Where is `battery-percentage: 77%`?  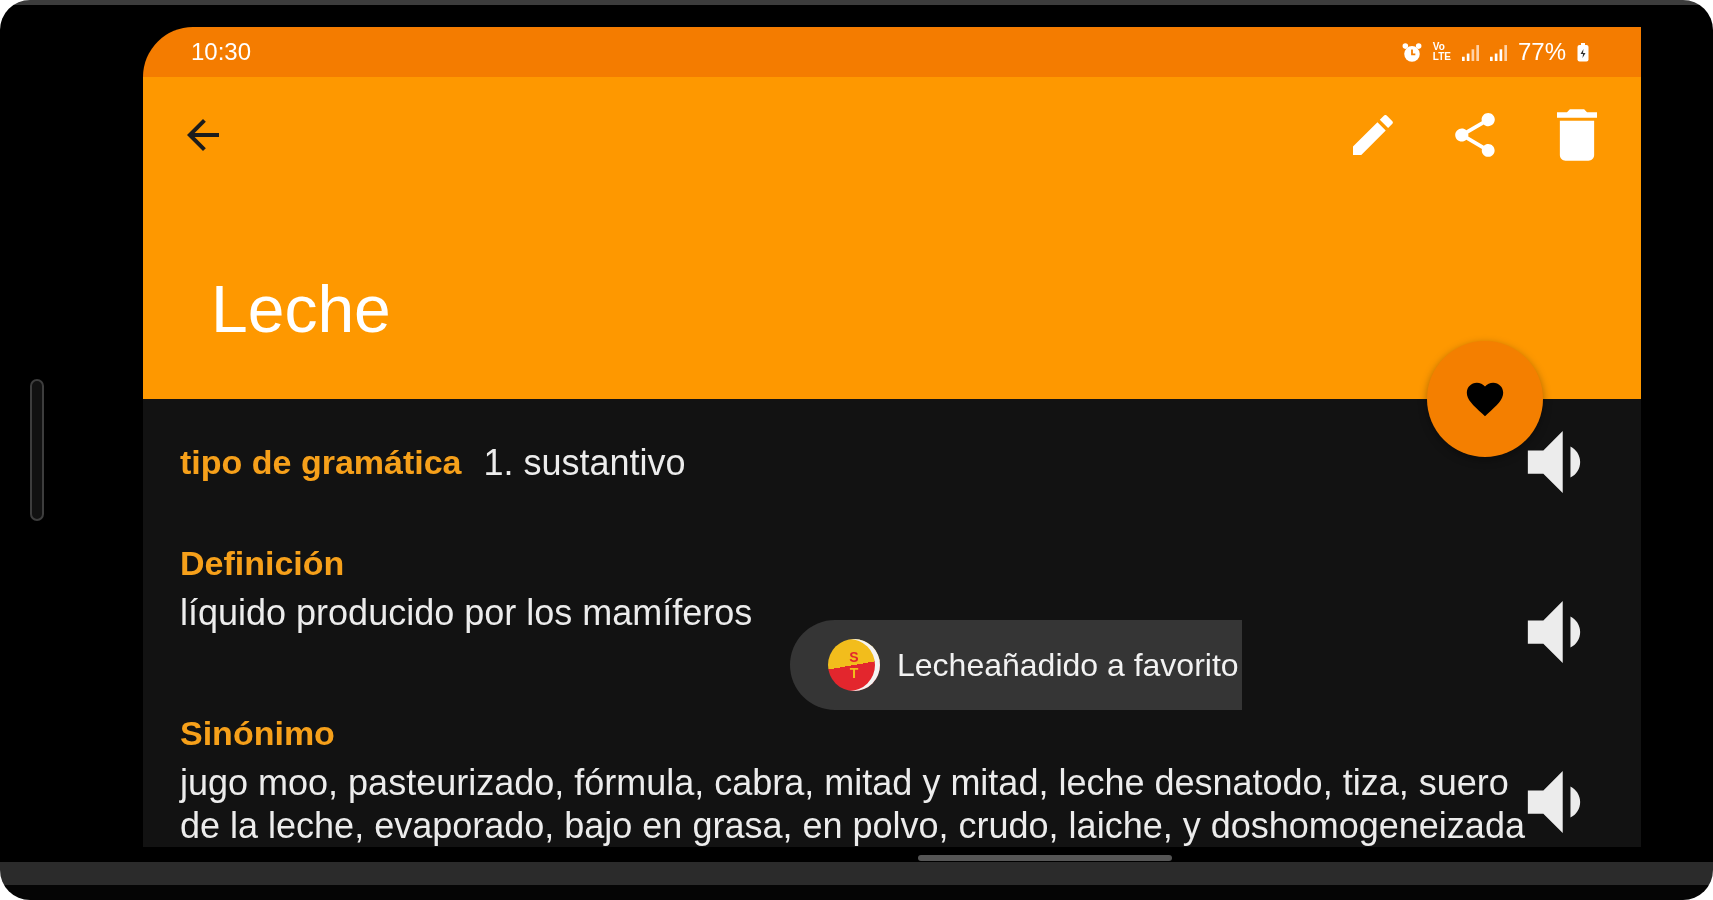
battery-percentage: 77% is located at coordinates (1541, 52).